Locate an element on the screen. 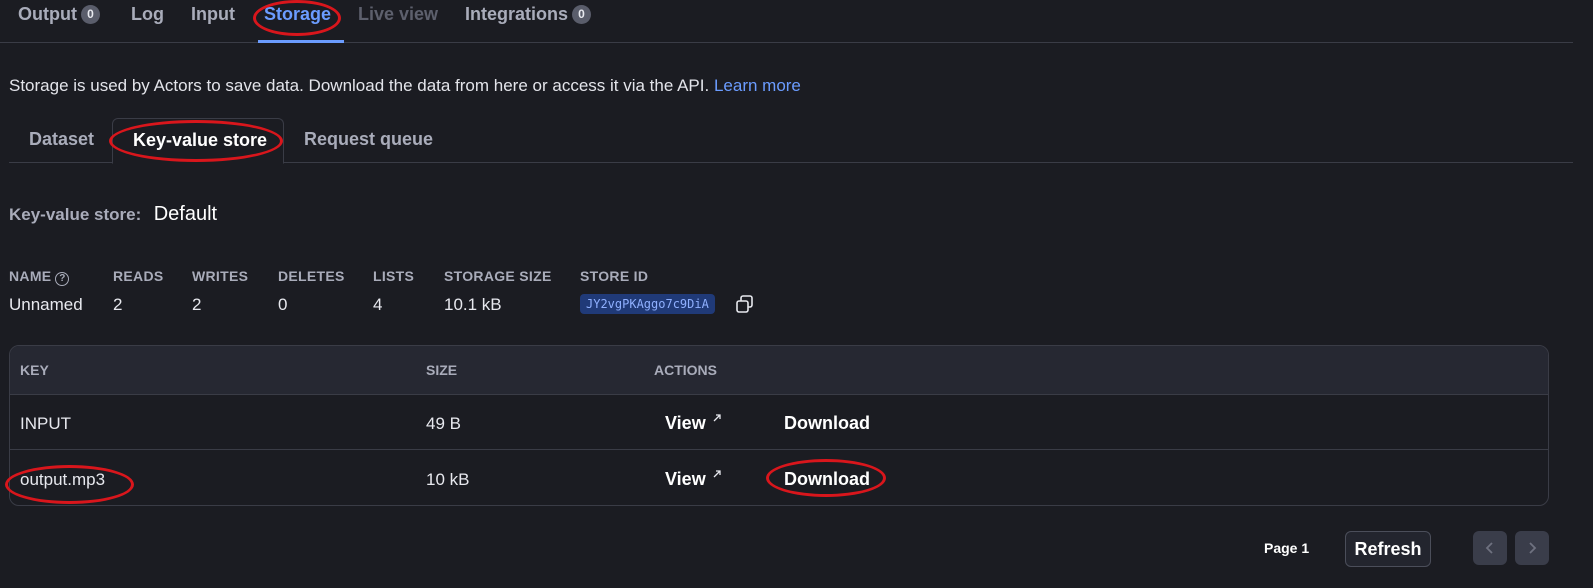 Image resolution: width=1593 pixels, height=588 pixels. row-key: output.mp3 is located at coordinates (63, 479).